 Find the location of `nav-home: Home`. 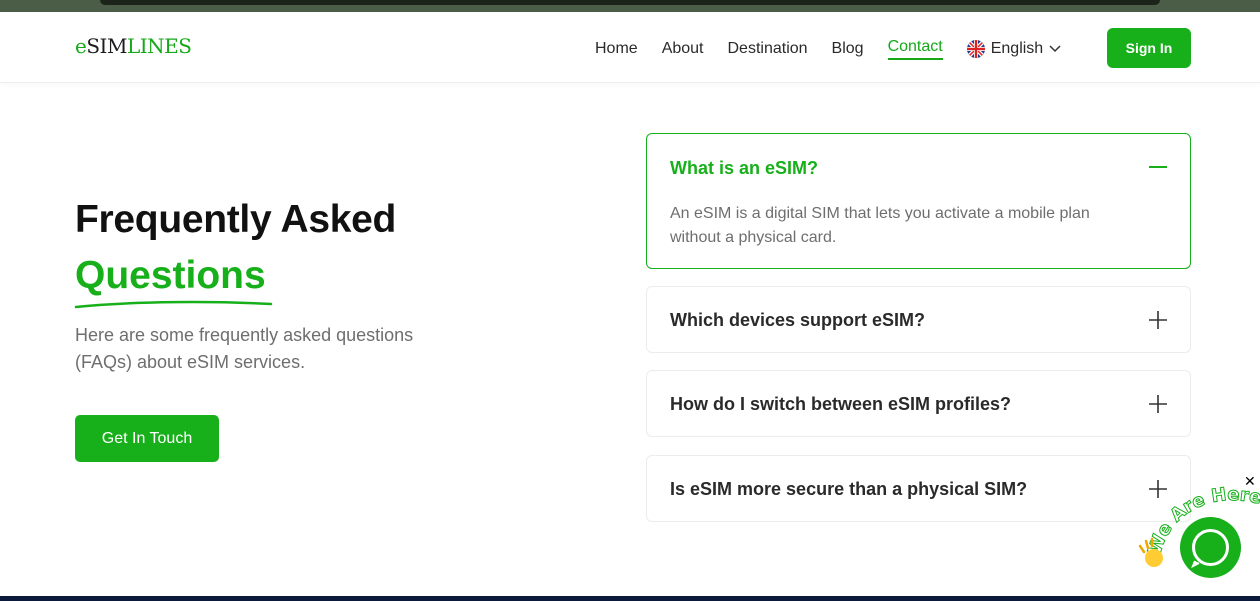

nav-home: Home is located at coordinates (616, 49).